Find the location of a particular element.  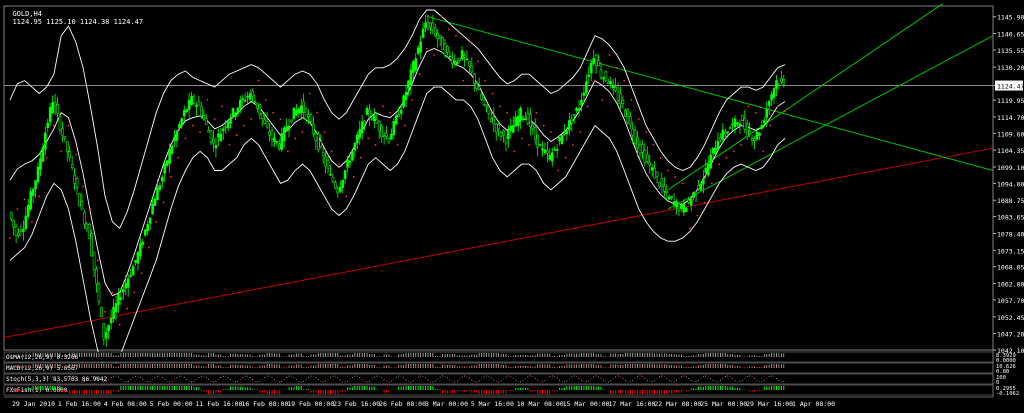

green-channel-upper is located at coordinates (805, 97).